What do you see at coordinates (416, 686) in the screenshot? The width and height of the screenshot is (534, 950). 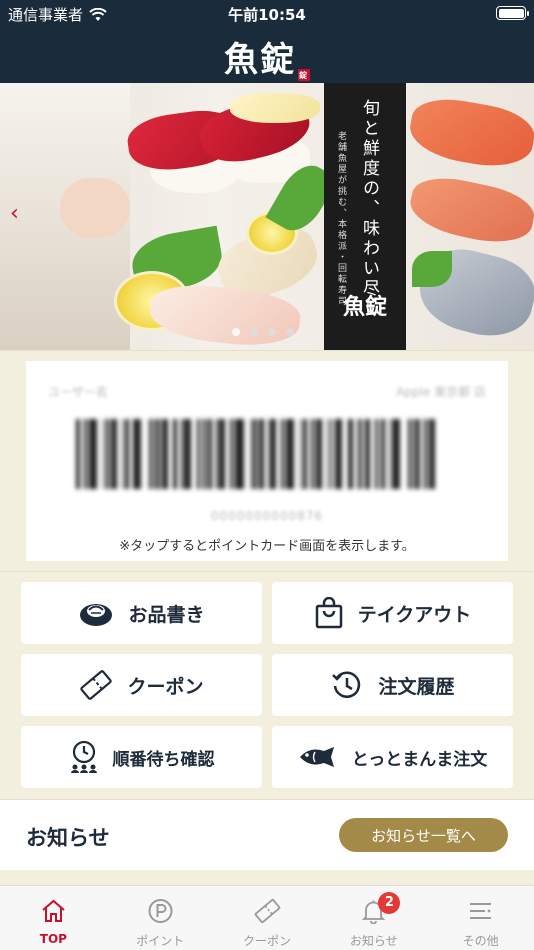 I see `order-history-label: 注文履歴` at bounding box center [416, 686].